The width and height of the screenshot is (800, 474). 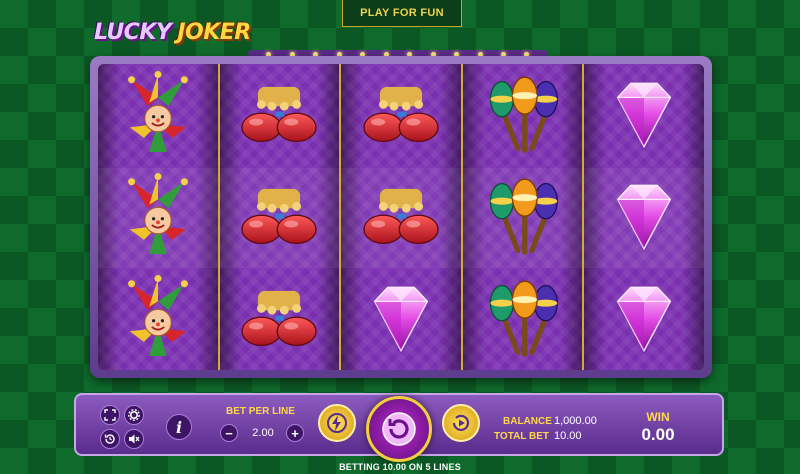 What do you see at coordinates (575, 421) in the screenshot?
I see `balance-value: 1,000.00` at bounding box center [575, 421].